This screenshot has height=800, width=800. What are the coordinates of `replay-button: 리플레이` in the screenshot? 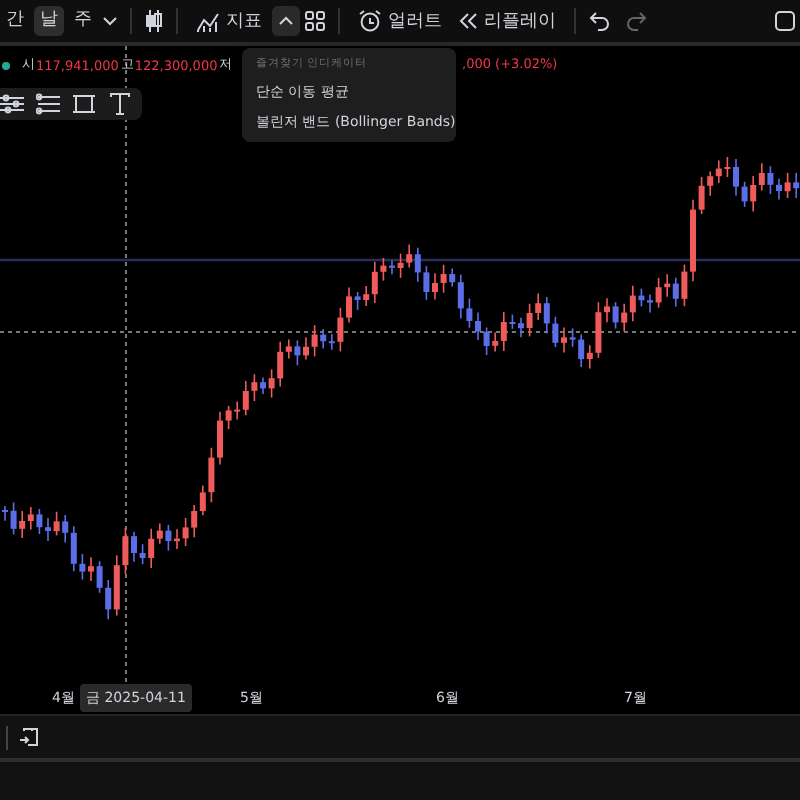 It's located at (507, 21).